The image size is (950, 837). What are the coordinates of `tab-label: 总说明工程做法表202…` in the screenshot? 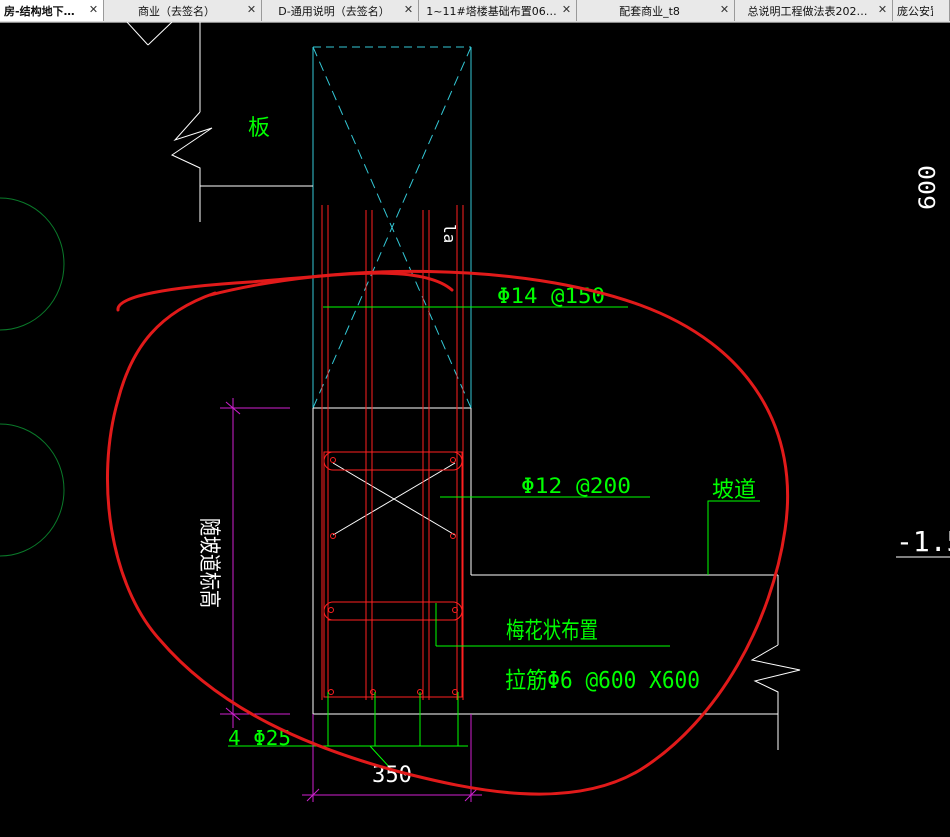 It's located at (807, 11).